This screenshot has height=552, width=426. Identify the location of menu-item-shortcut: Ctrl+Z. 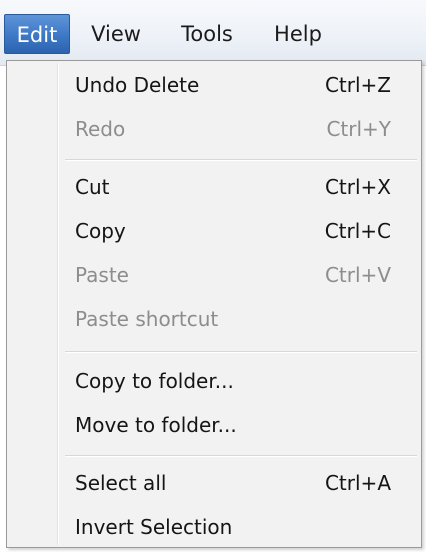
(357, 85).